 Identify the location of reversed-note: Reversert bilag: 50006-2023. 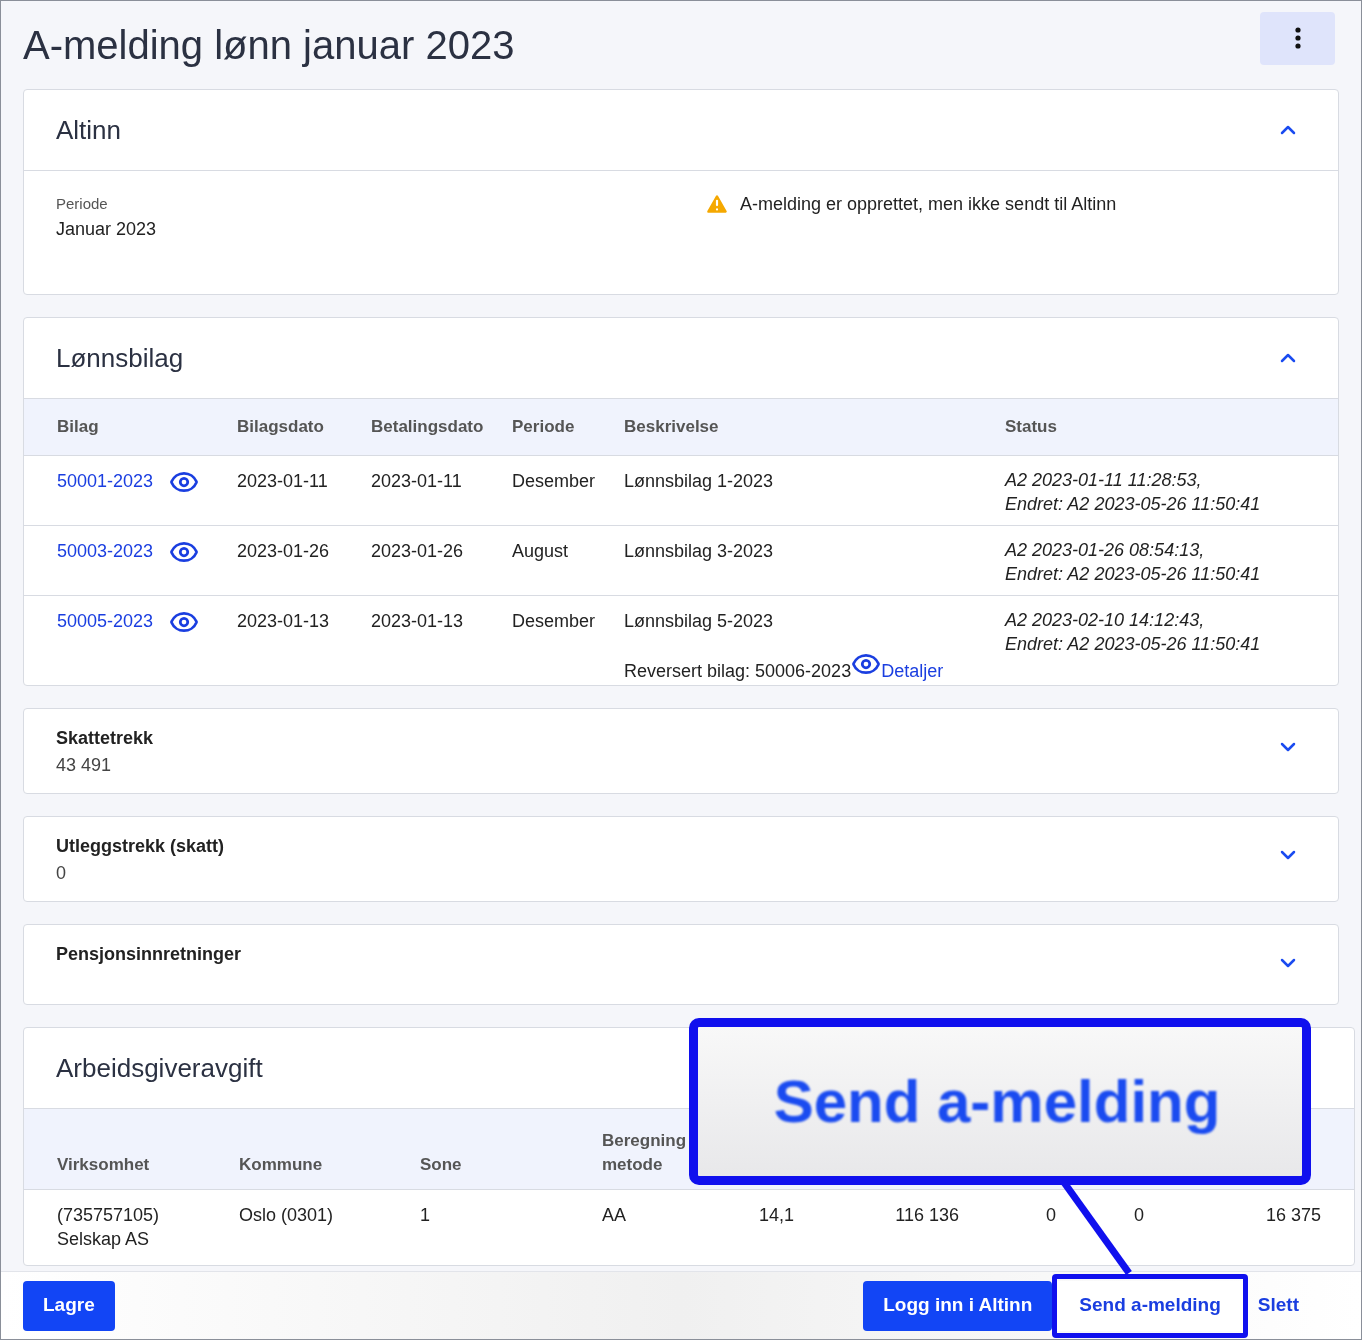
(738, 671).